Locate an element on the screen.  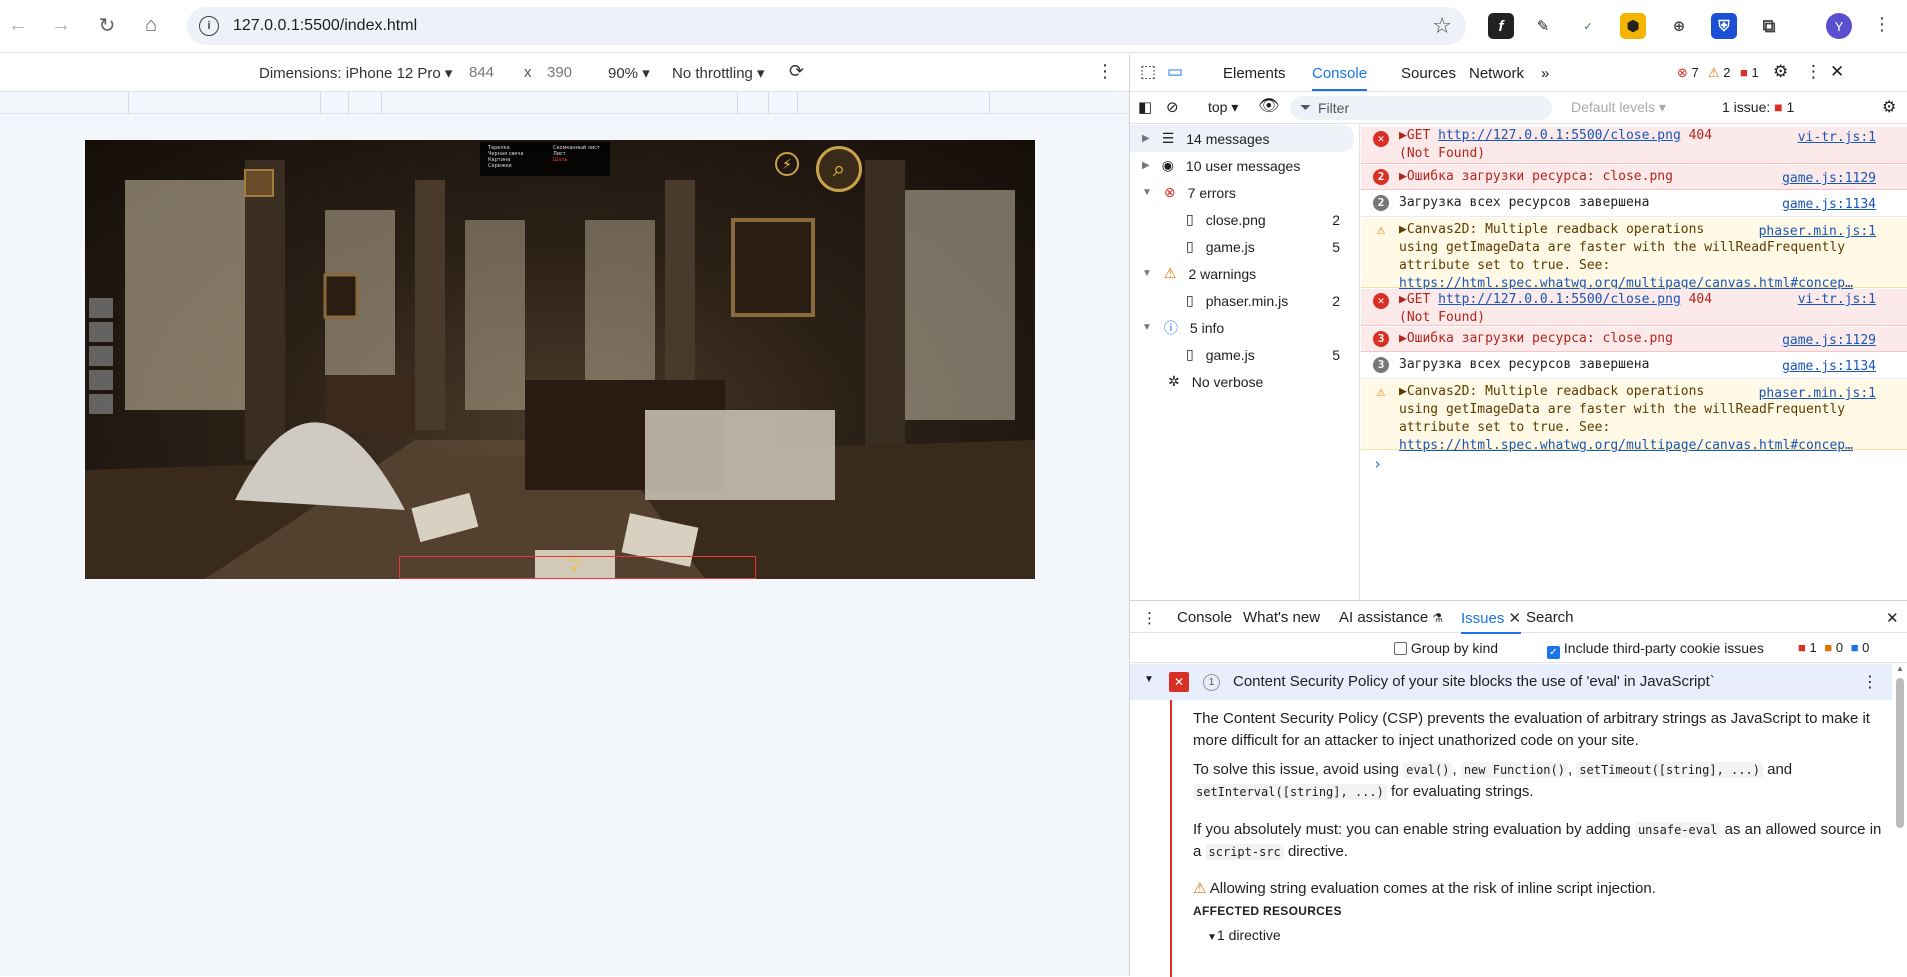
console-prompt: › is located at coordinates (1377, 464).